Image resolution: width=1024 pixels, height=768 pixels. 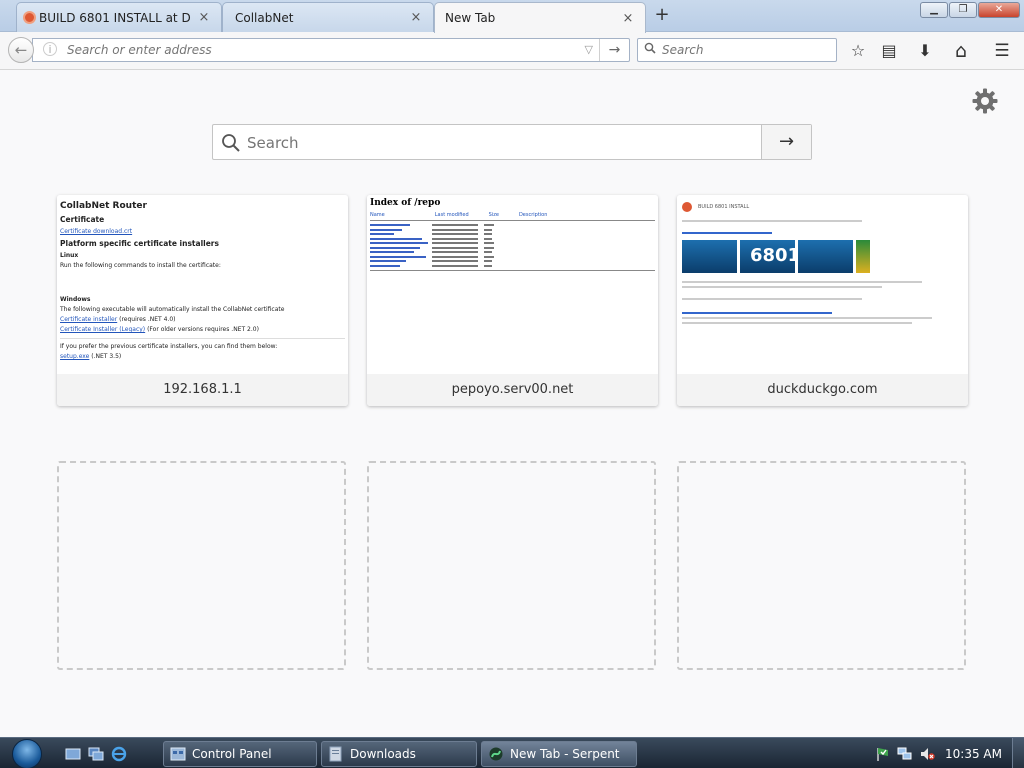 What do you see at coordinates (1018, 753) in the screenshot?
I see `show-desktop-button` at bounding box center [1018, 753].